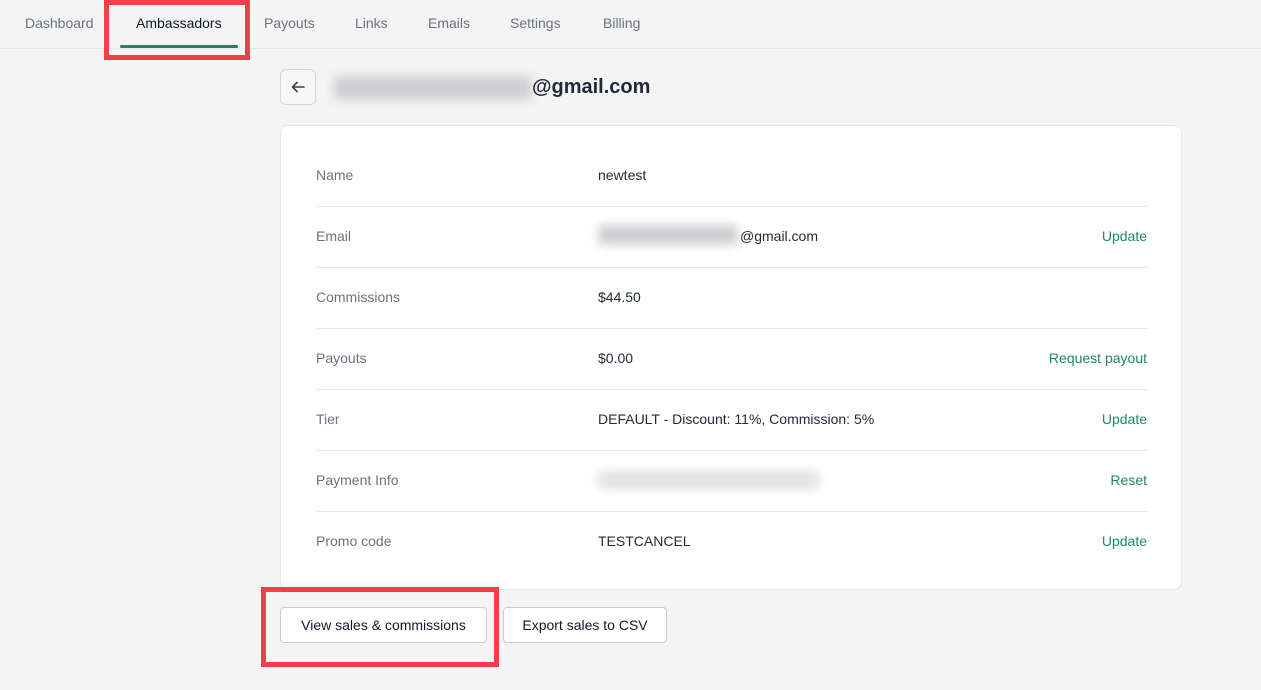 The width and height of the screenshot is (1261, 690). I want to click on tab-settings: Settings, so click(535, 23).